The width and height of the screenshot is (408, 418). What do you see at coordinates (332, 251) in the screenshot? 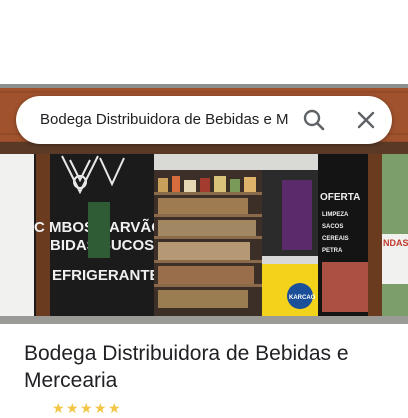
I see `sign-right-line-5: PETRA` at bounding box center [332, 251].